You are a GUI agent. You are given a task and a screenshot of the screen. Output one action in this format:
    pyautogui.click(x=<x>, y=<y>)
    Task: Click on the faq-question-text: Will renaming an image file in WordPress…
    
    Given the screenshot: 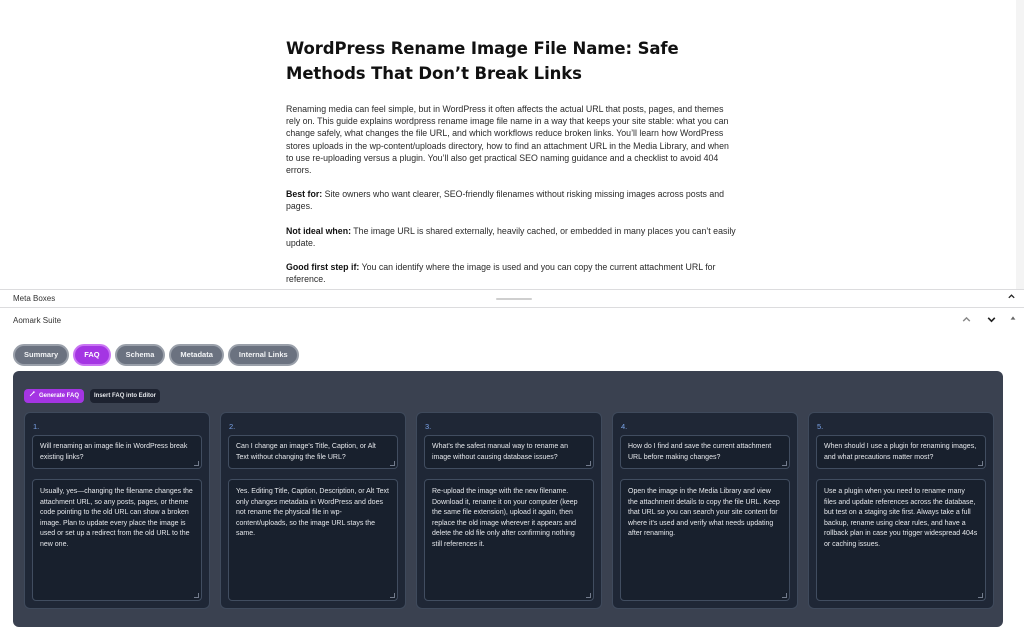 What is the action you would take?
    pyautogui.click(x=114, y=452)
    